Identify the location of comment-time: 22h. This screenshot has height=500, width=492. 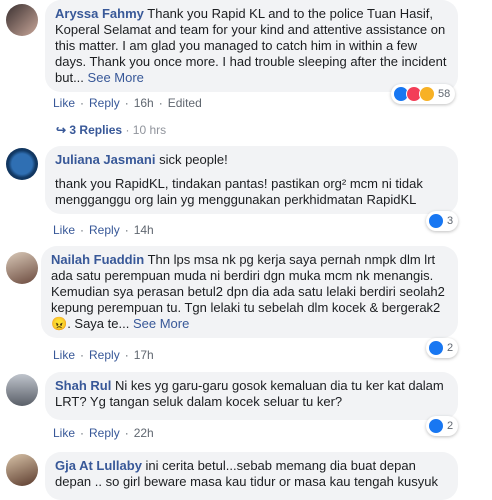
(144, 433).